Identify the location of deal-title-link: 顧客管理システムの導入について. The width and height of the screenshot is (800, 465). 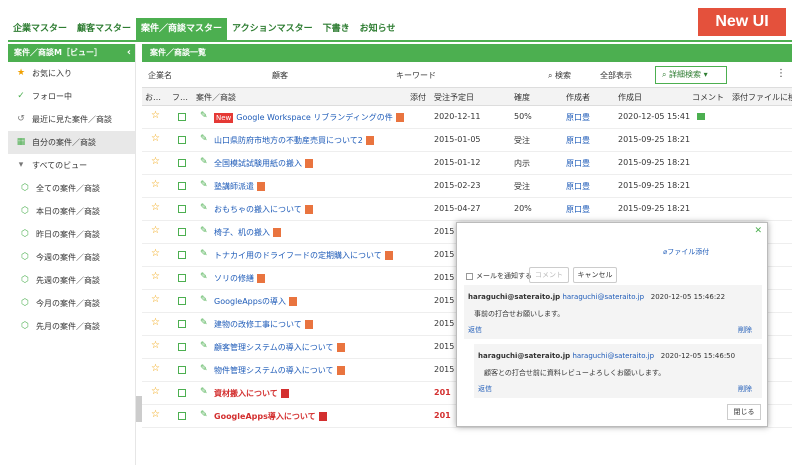
(279, 347).